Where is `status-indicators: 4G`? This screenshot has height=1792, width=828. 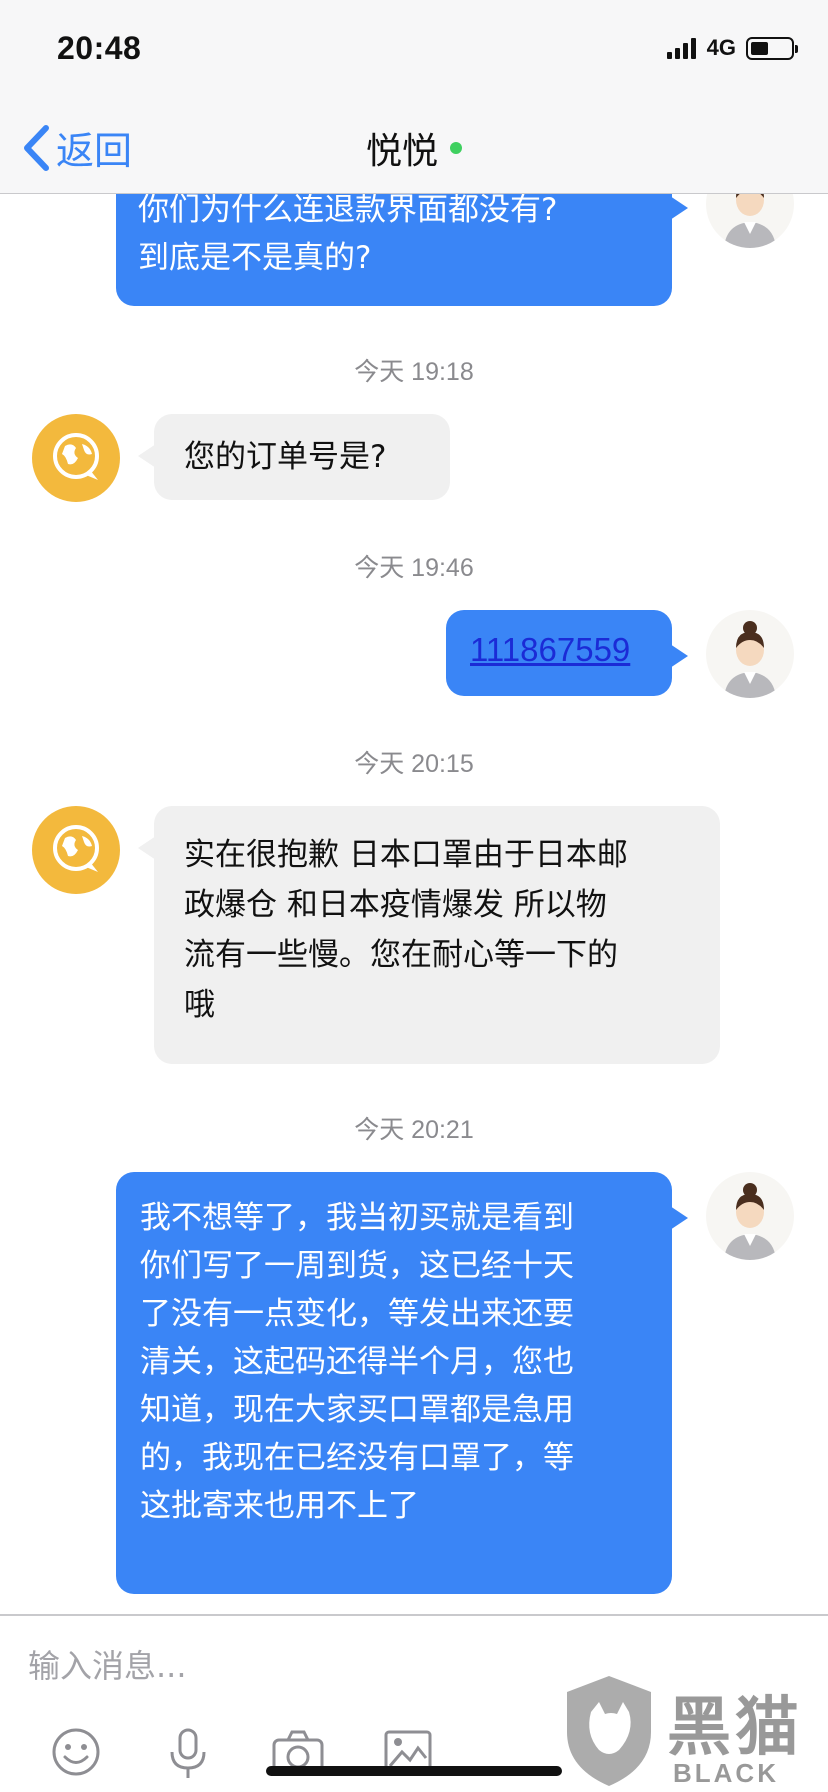
status-indicators: 4G is located at coordinates (732, 48).